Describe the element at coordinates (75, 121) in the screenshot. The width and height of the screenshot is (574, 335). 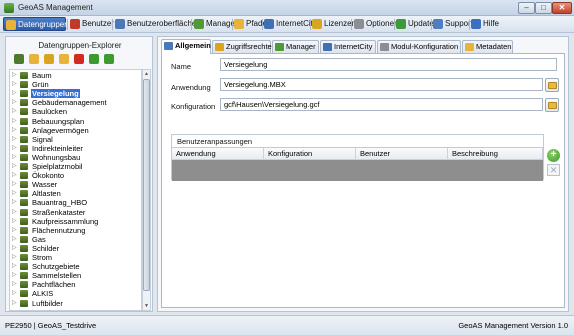
I see `tree-node: ▷ Bebauungsplan` at that location.